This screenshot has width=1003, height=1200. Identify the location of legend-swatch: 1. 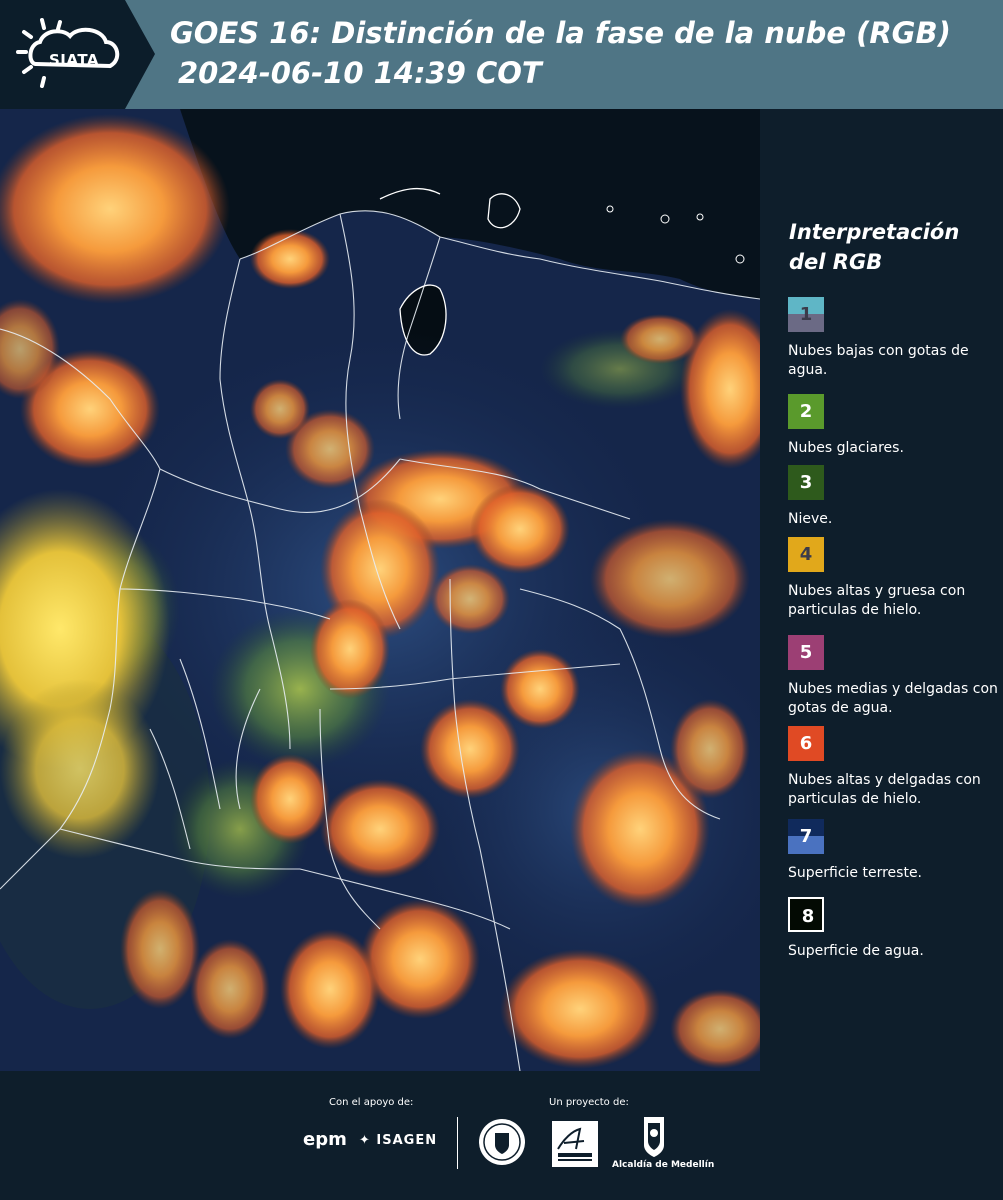
(806, 314).